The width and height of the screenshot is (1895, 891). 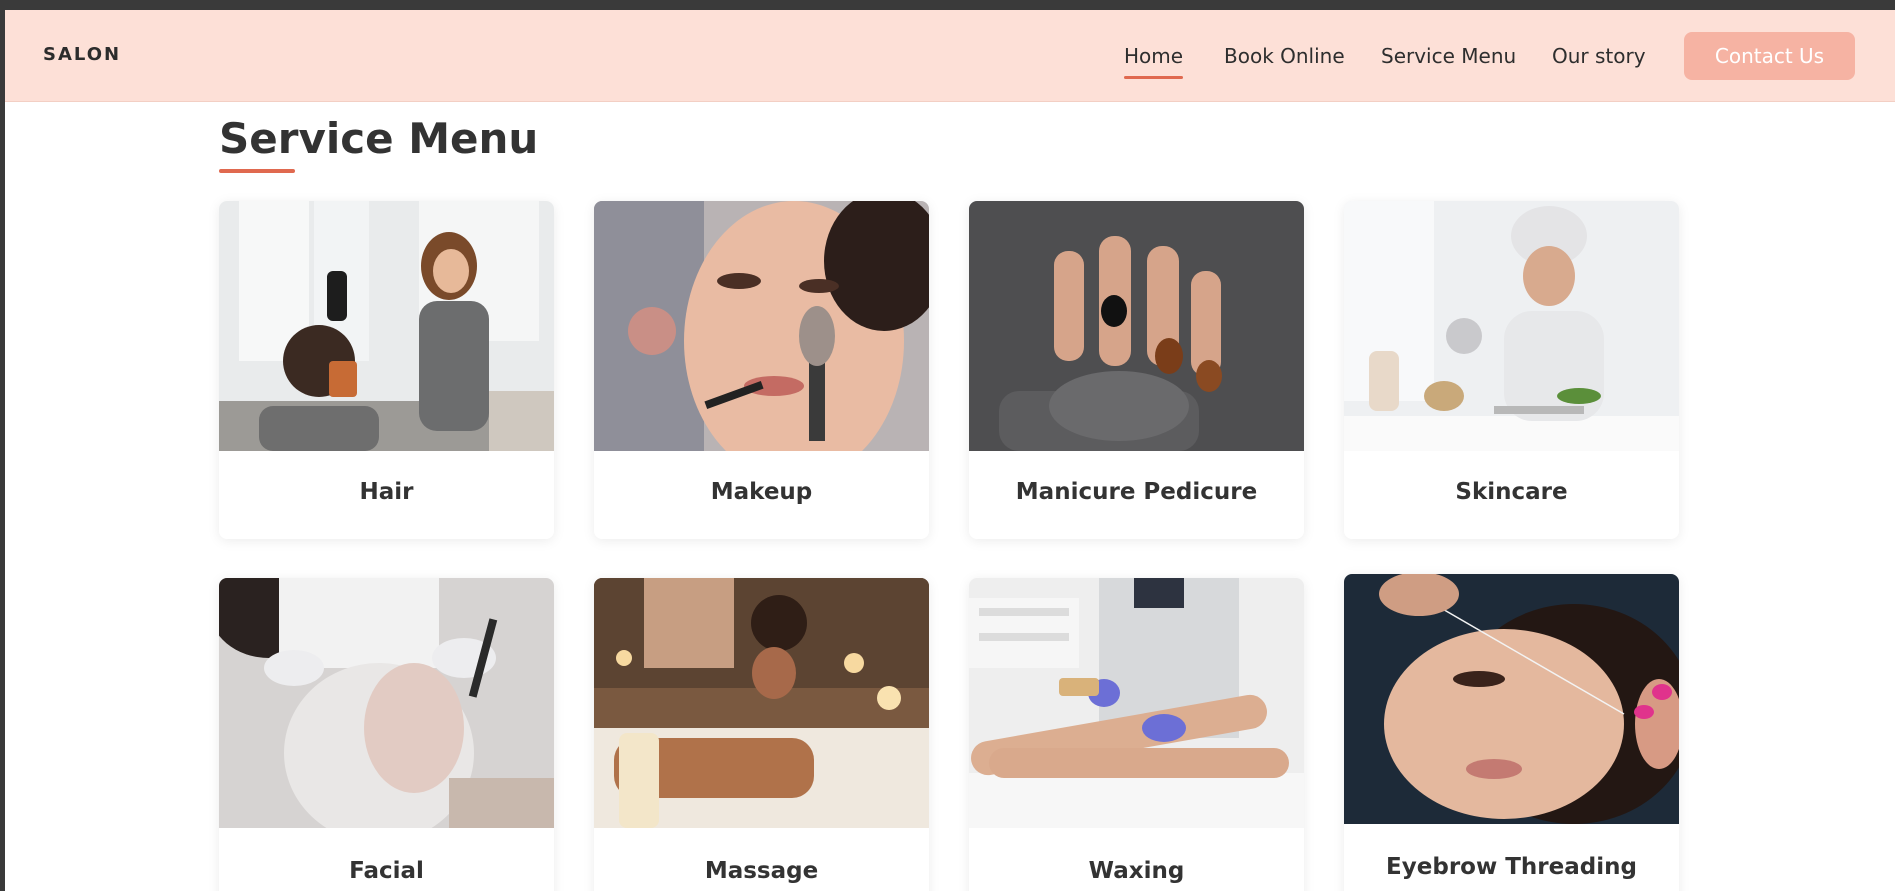 I want to click on title-underline, so click(x=257, y=171).